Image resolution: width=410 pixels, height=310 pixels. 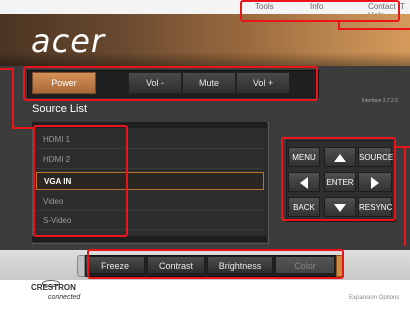 I want to click on acer-logo: acer, so click(x=68, y=41).